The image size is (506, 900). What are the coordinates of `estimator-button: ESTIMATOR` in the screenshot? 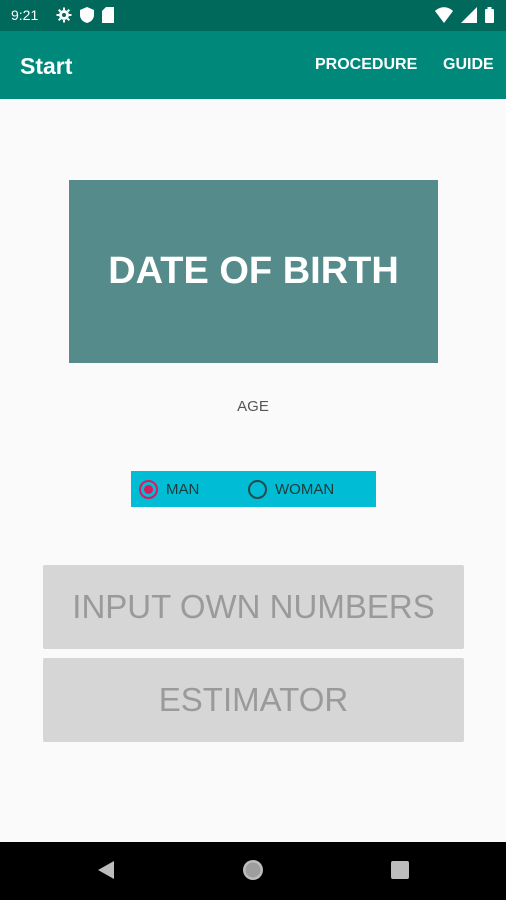 It's located at (253, 700).